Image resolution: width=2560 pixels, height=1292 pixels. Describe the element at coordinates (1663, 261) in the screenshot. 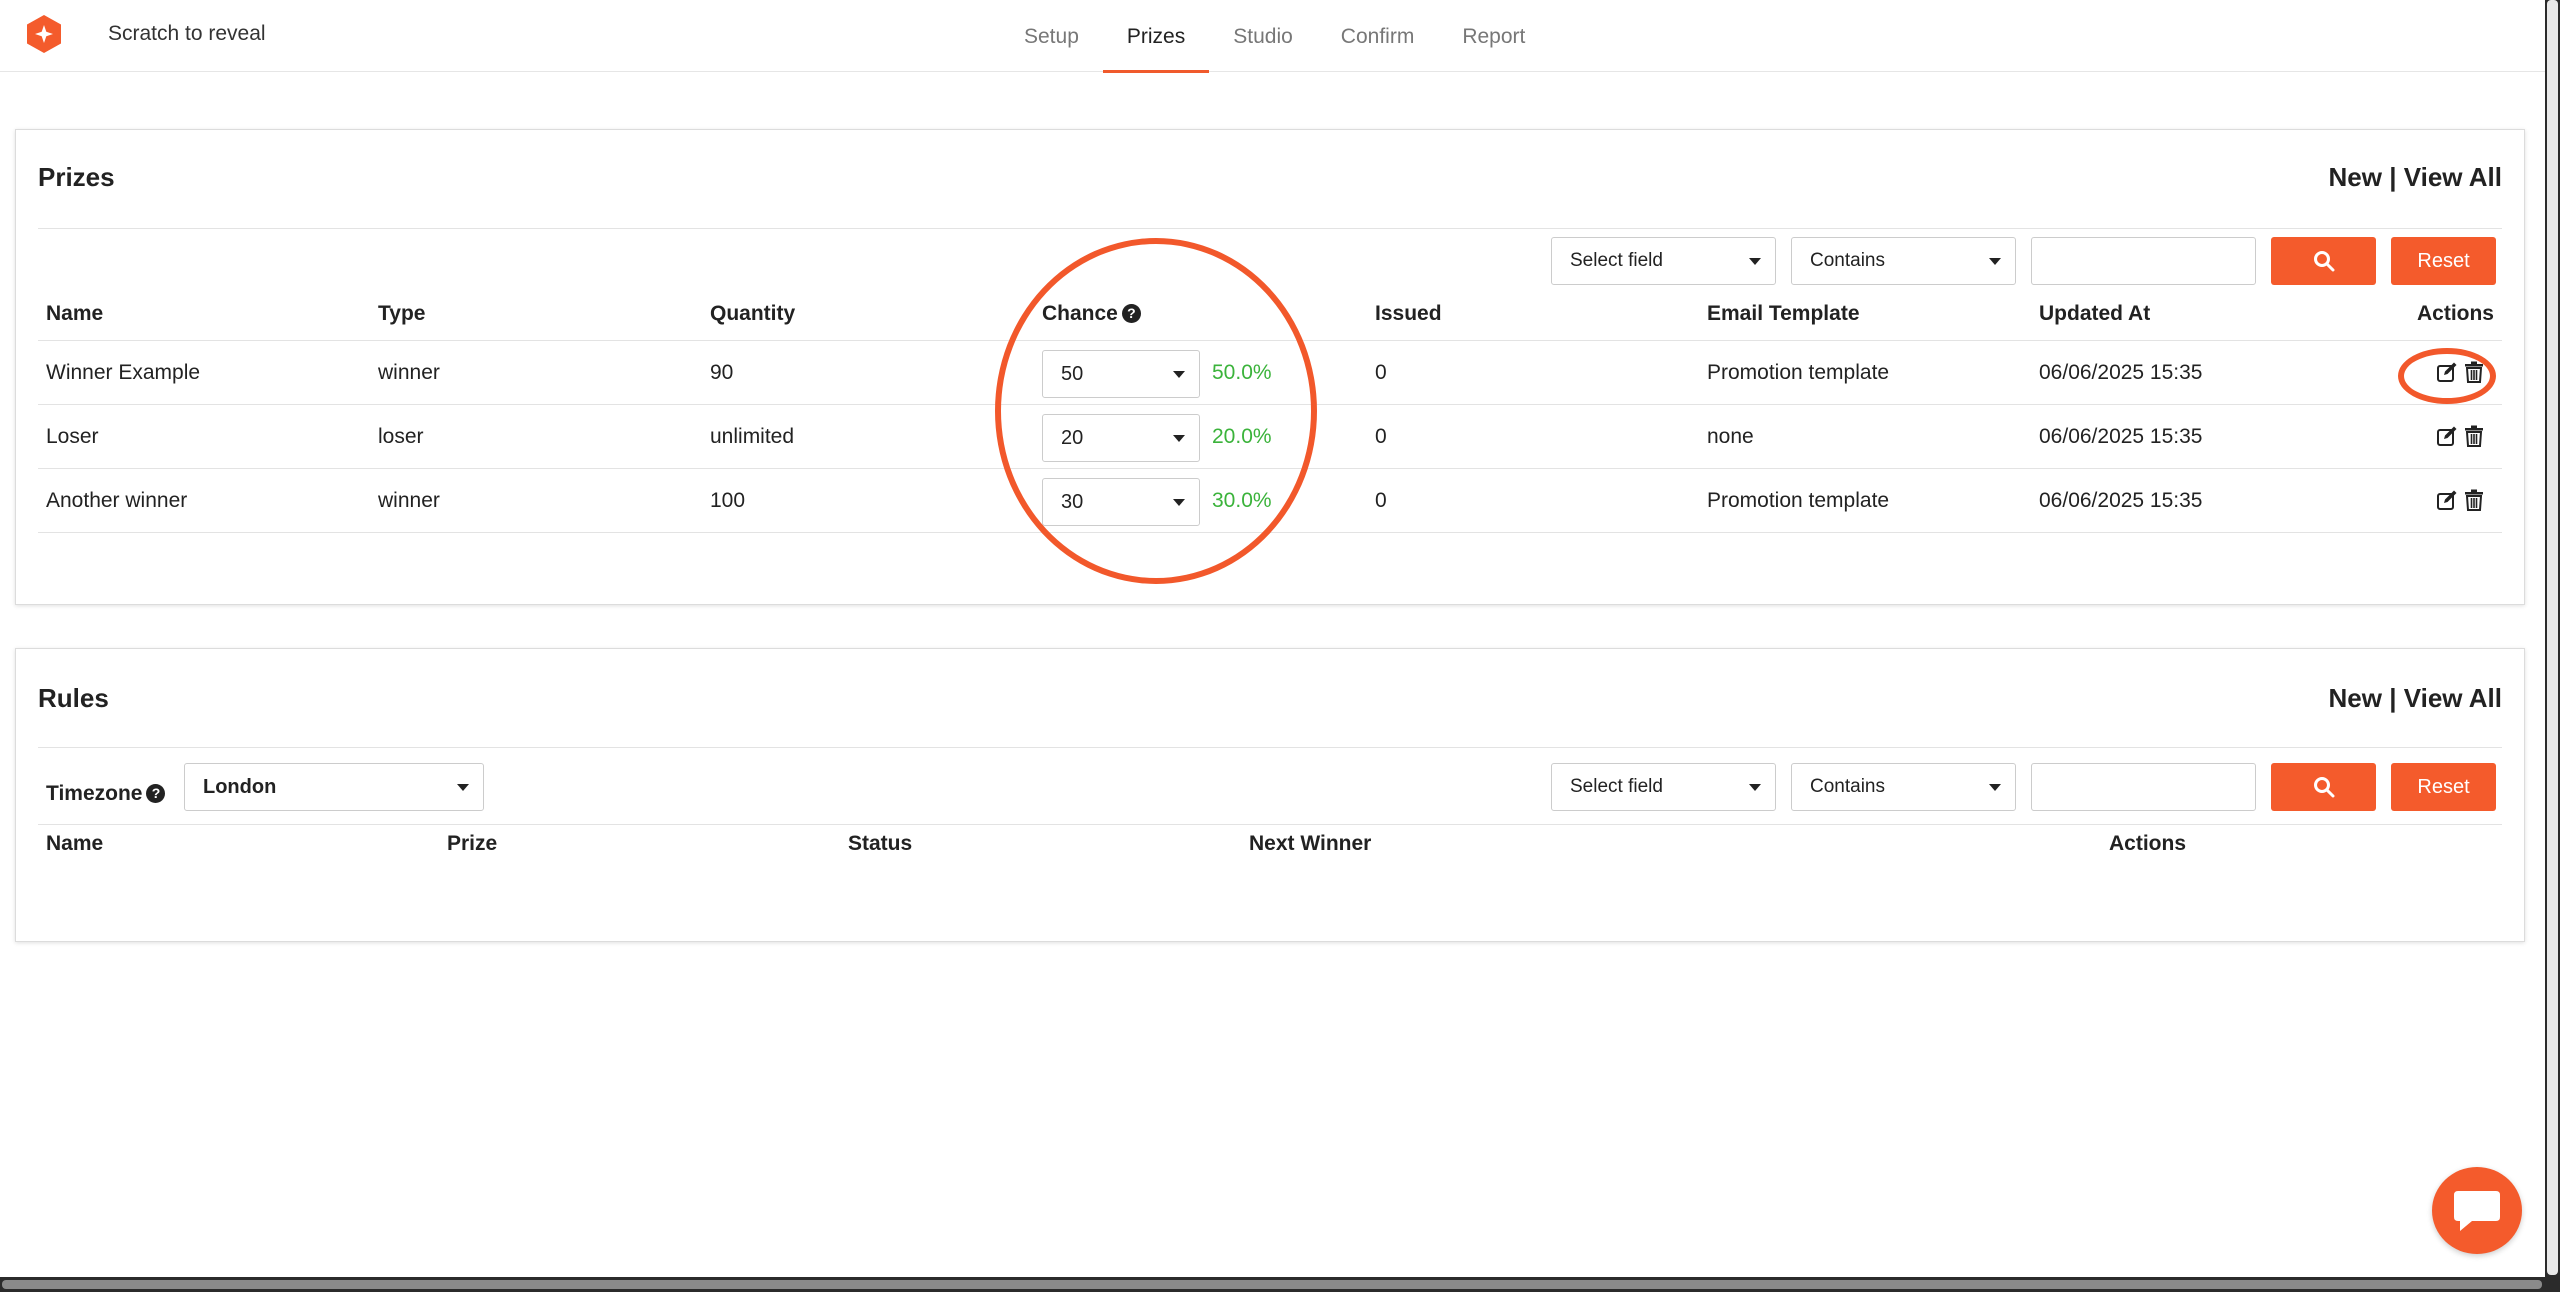

I see `prizes-field-select: Select field` at that location.